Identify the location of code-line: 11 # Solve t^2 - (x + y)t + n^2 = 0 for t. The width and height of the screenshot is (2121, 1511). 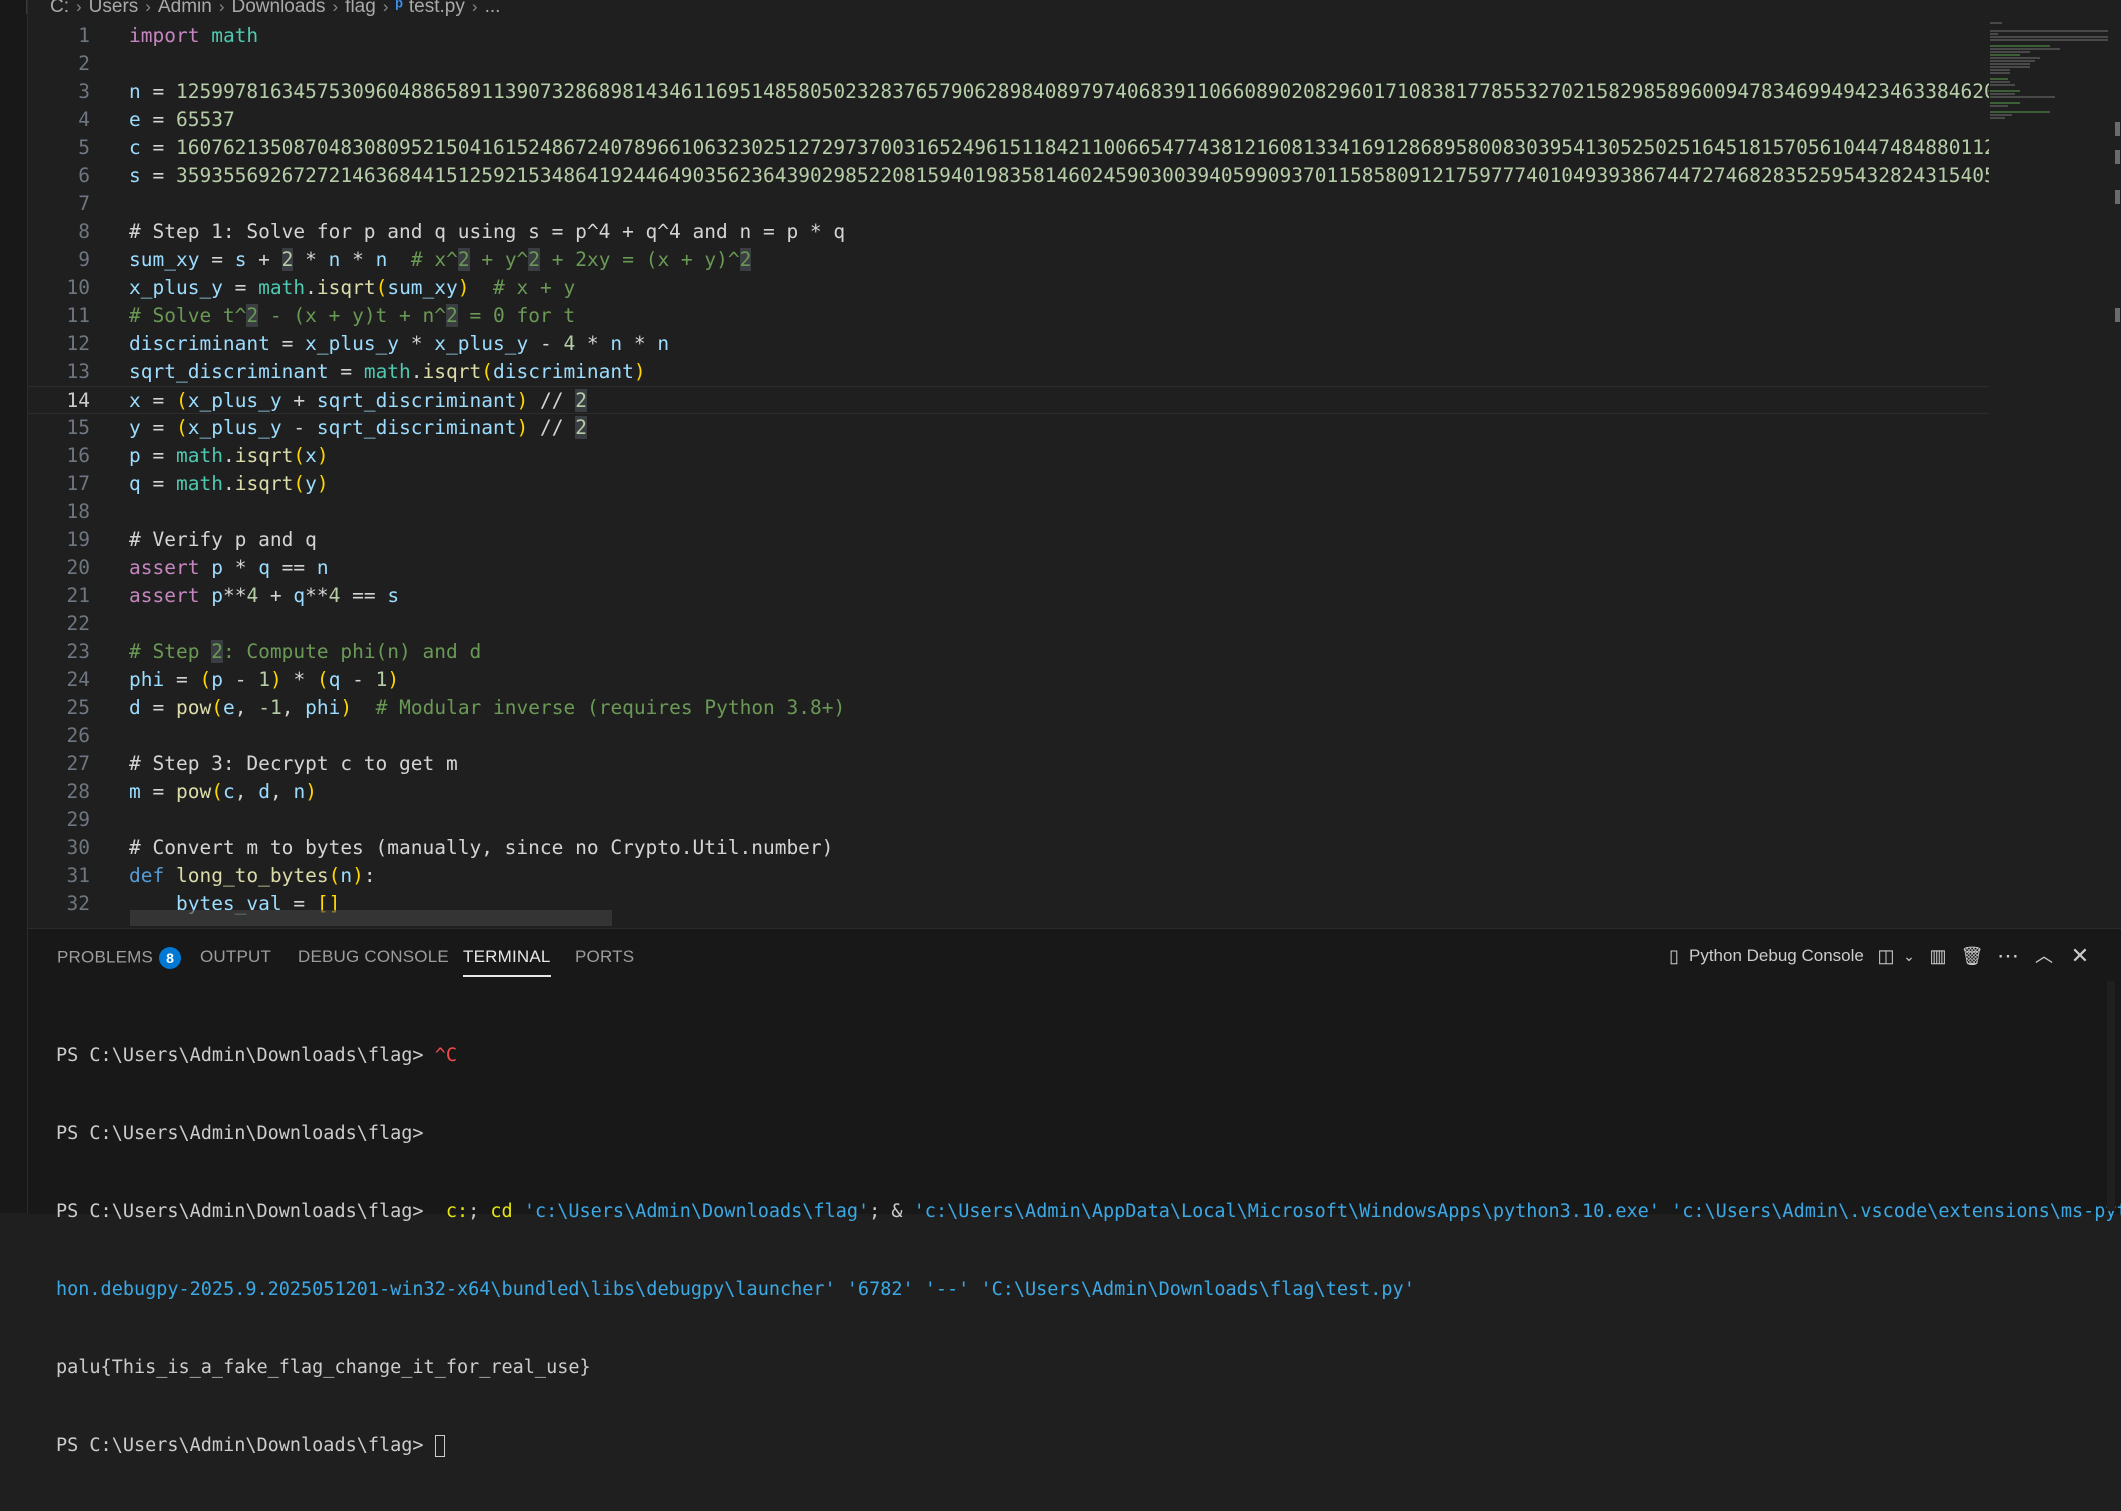
(1008, 316).